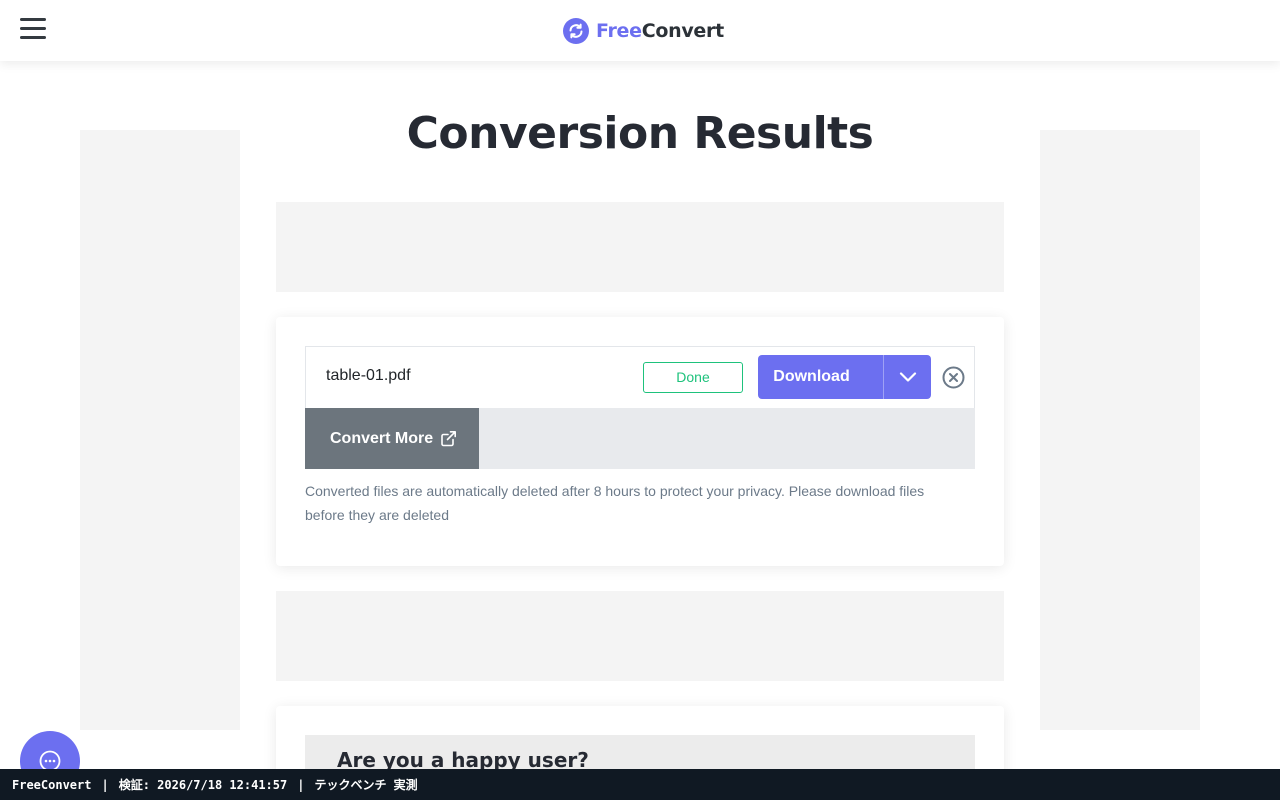 This screenshot has height=800, width=1280. Describe the element at coordinates (34, 31) in the screenshot. I see `hamburger-menu-button` at that location.